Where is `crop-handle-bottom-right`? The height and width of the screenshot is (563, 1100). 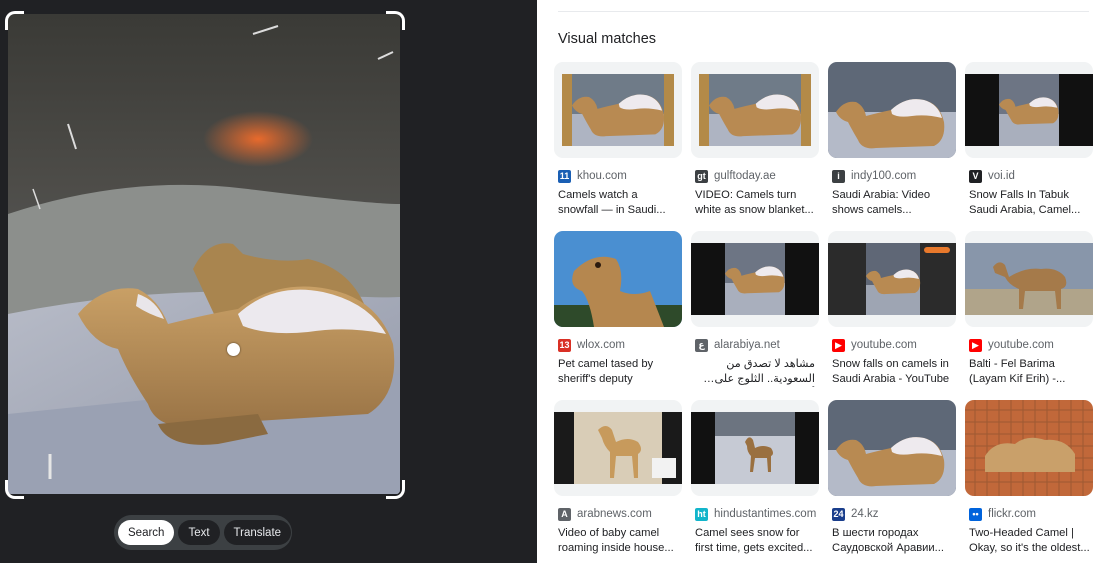
crop-handle-bottom-right is located at coordinates (395, 489).